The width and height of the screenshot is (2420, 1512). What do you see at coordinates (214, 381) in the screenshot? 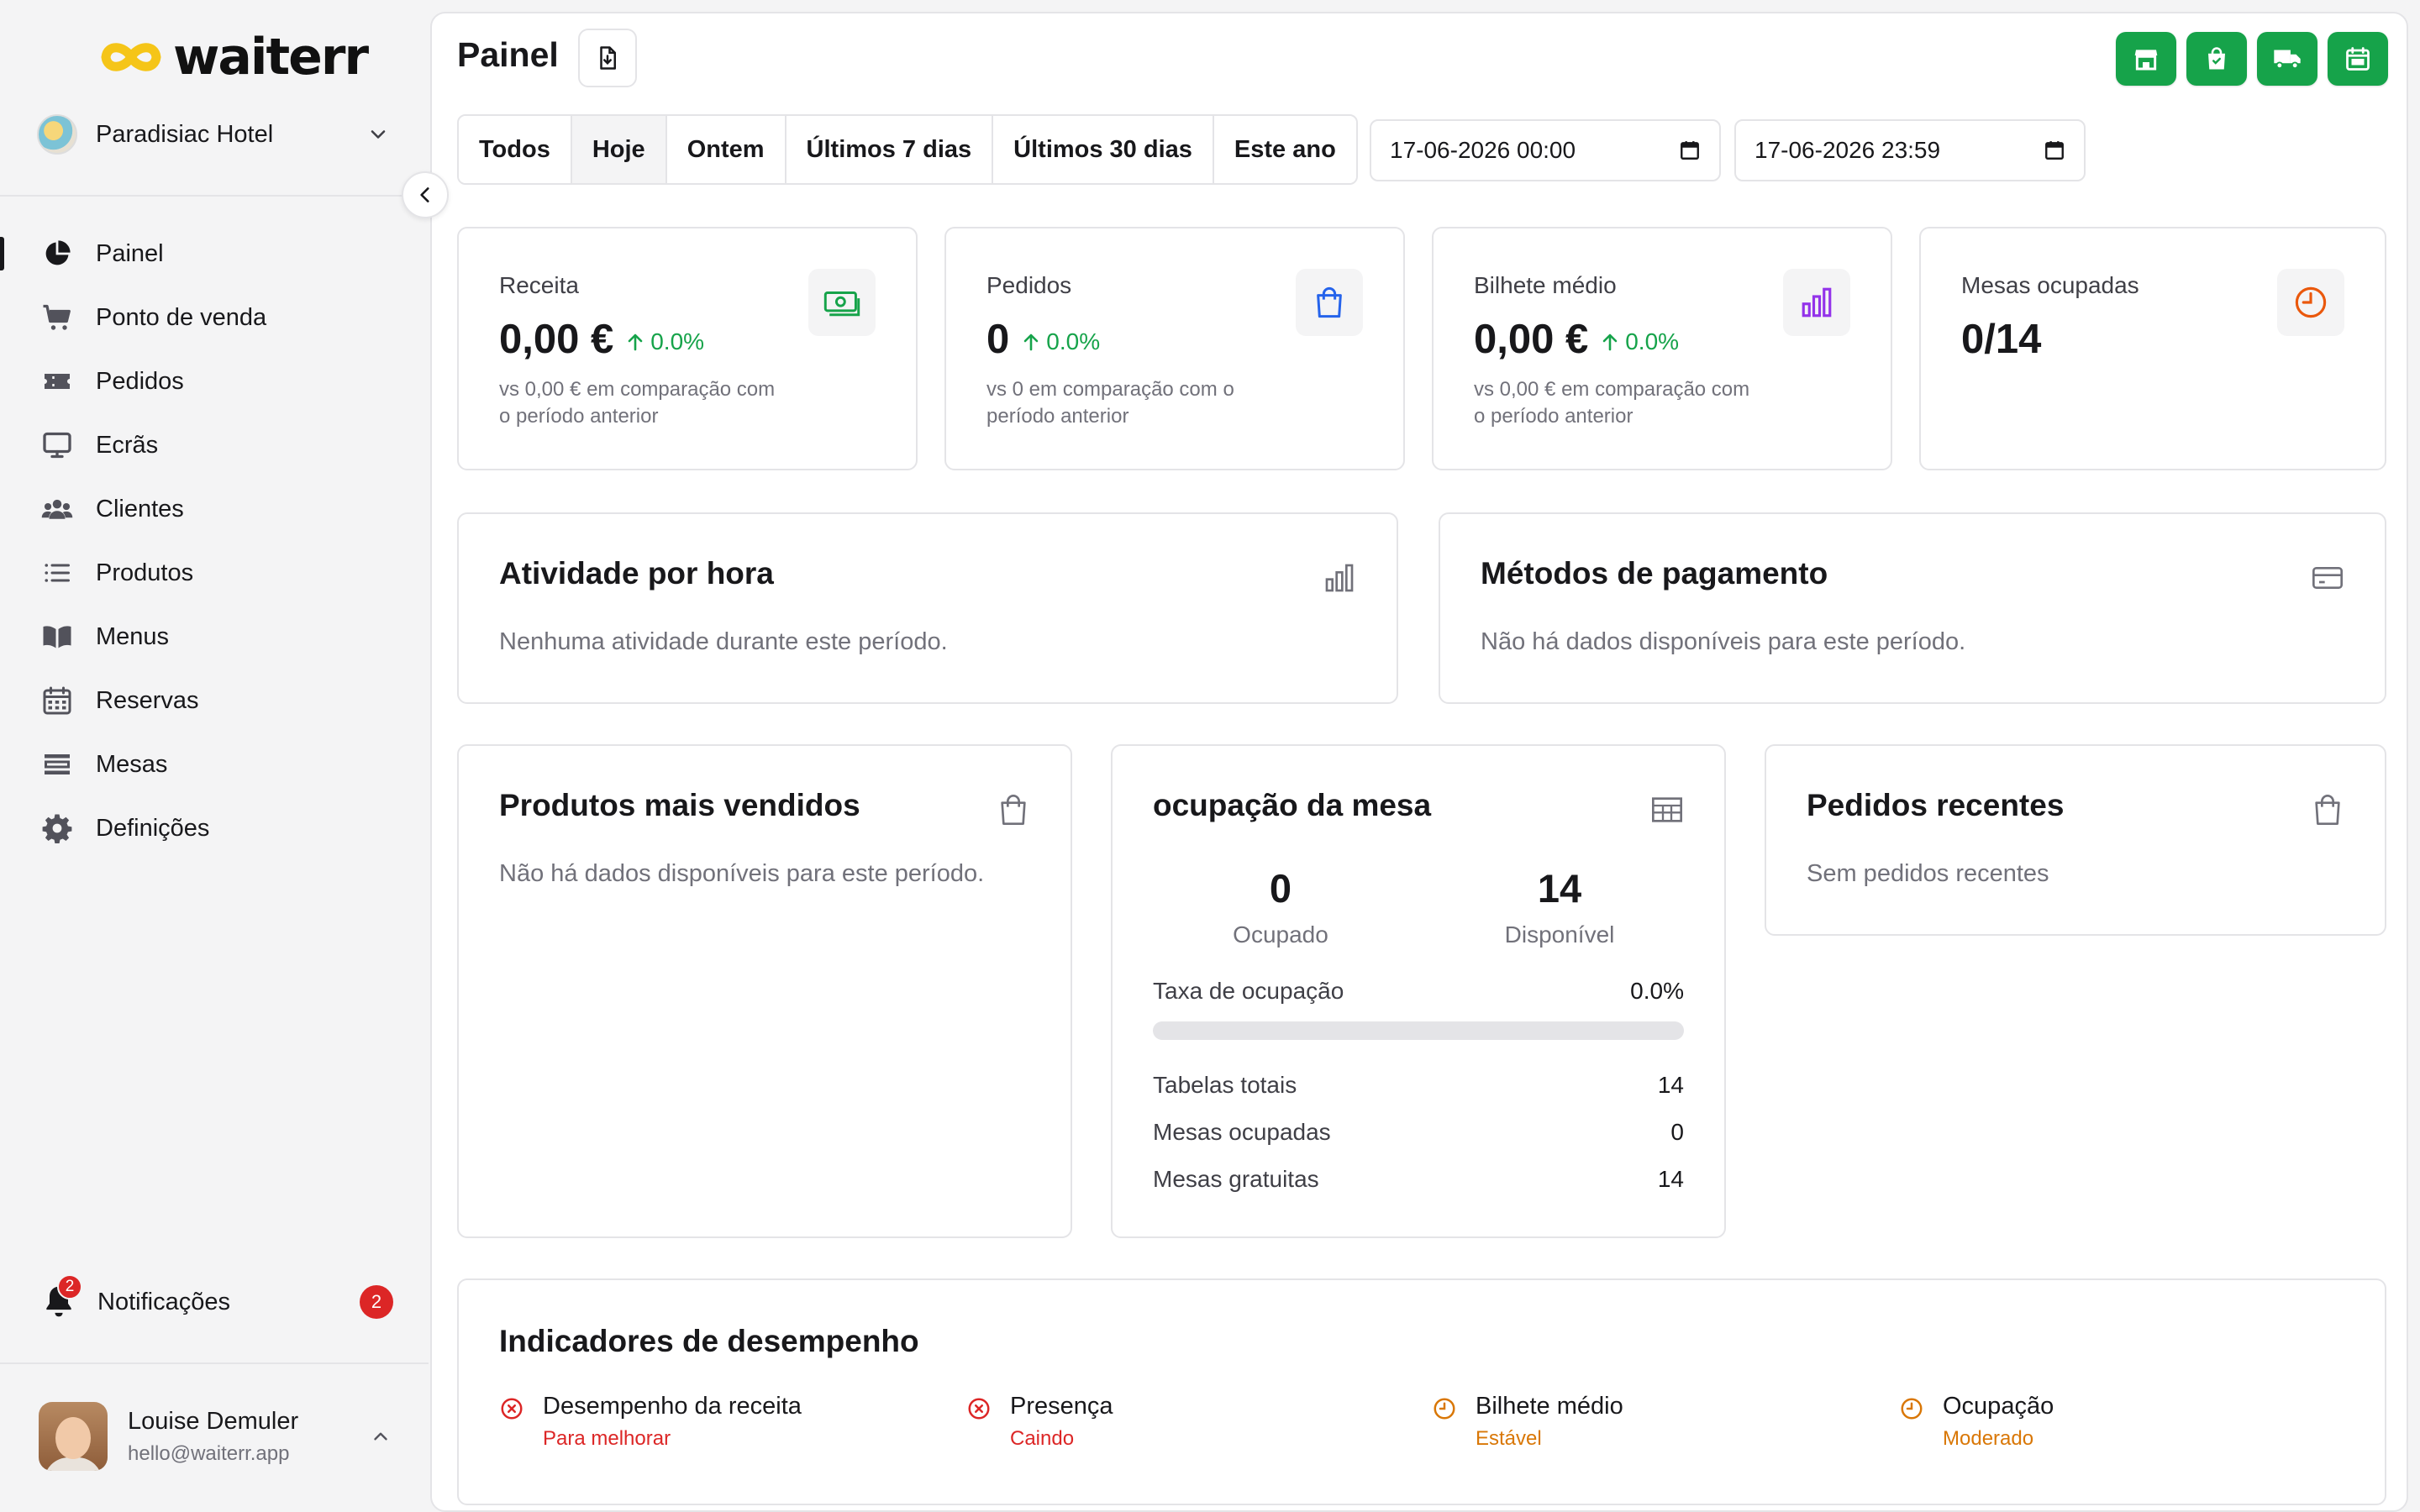
I see `sidebar-item-pedidos: Pedidos` at bounding box center [214, 381].